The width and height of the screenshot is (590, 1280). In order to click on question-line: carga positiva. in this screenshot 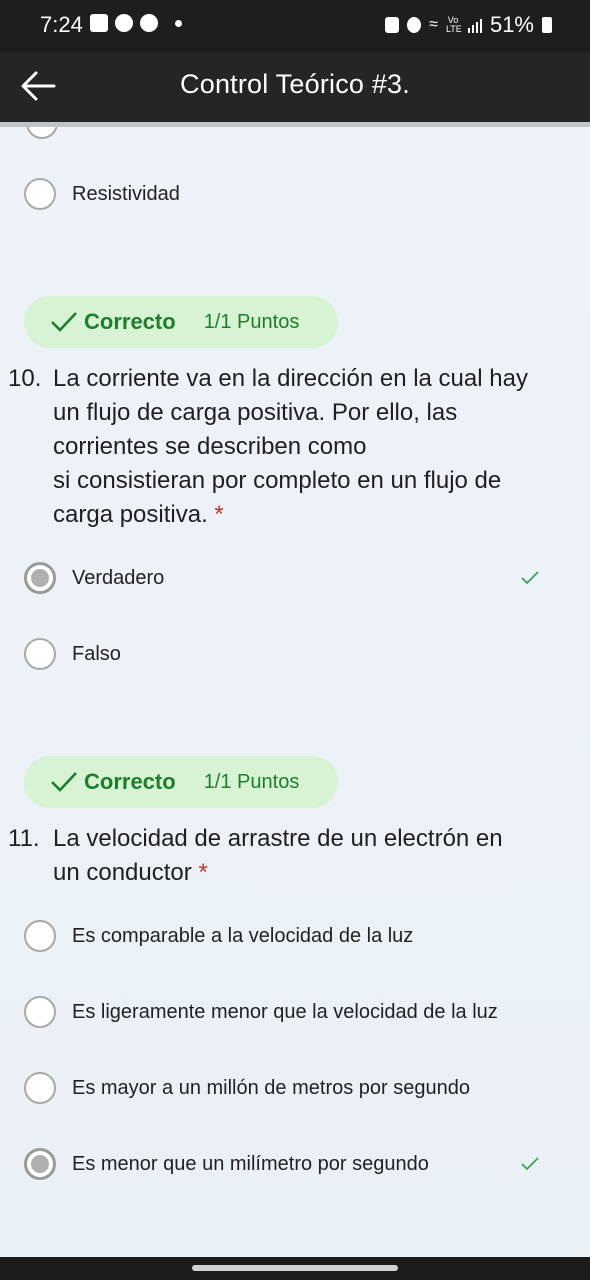, I will do `click(130, 514)`.